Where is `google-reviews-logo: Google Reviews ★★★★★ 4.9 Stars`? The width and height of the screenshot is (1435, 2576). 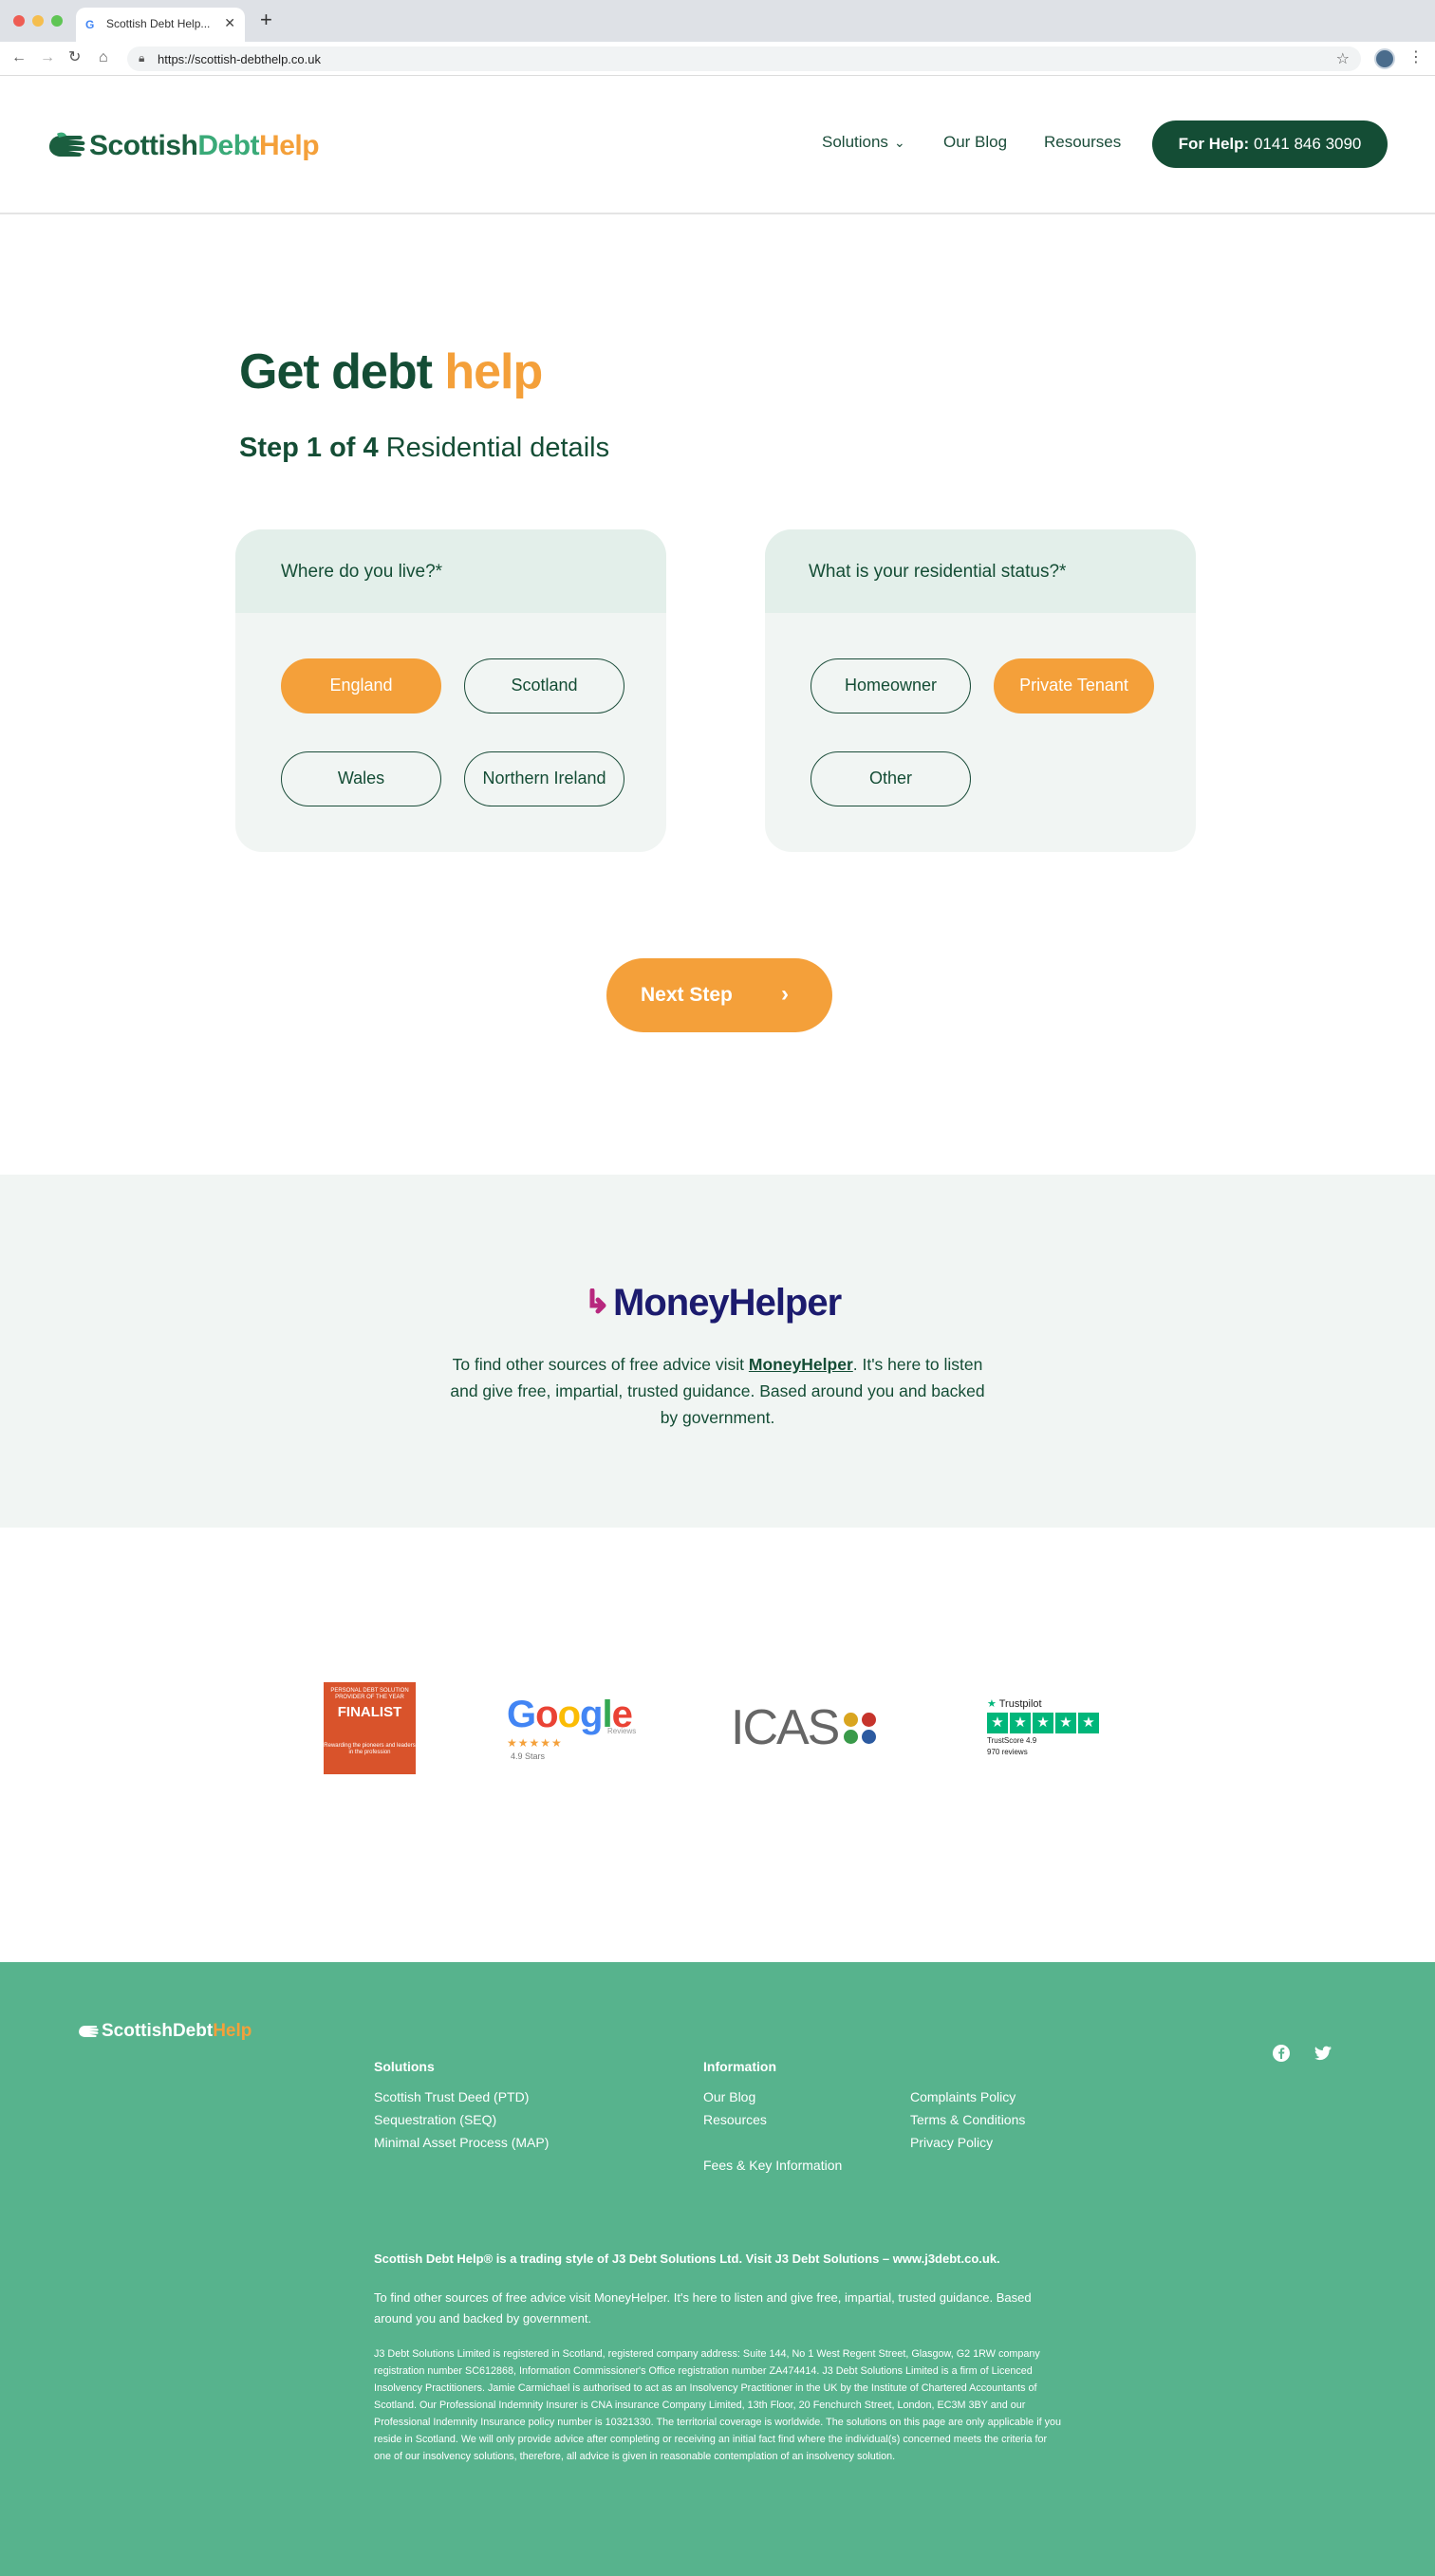 google-reviews-logo: Google Reviews ★★★★★ 4.9 Stars is located at coordinates (572, 1727).